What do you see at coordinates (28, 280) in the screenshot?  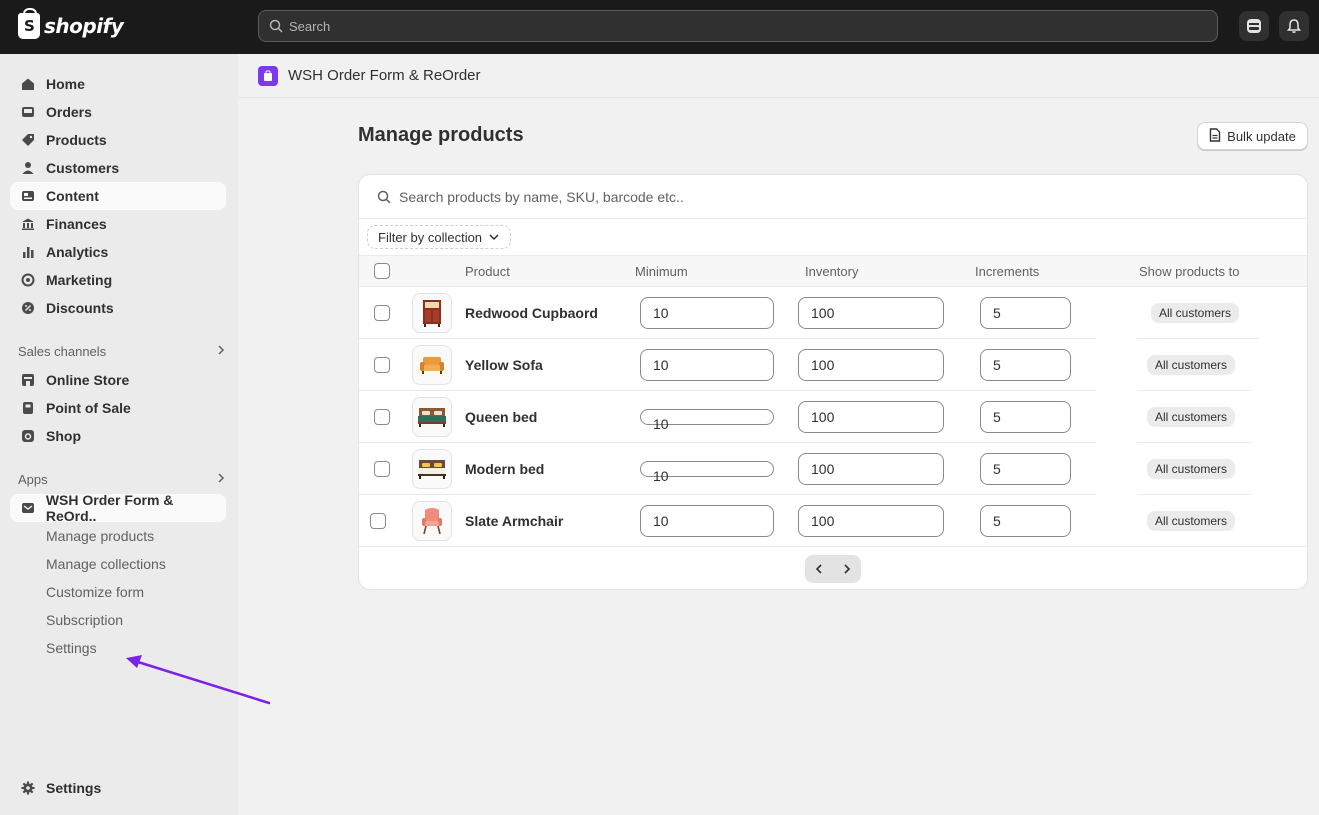 I see `target-icon` at bounding box center [28, 280].